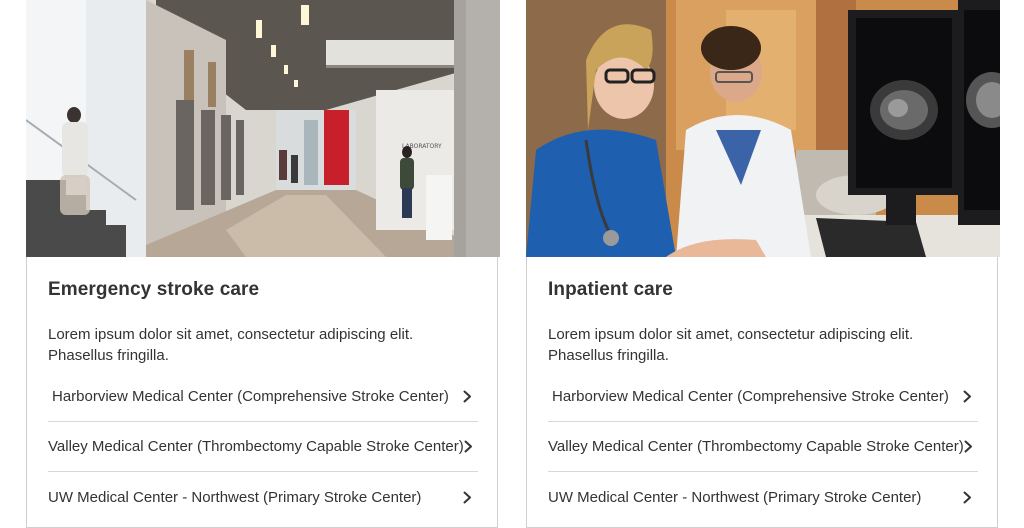 The width and height of the screenshot is (1024, 528). What do you see at coordinates (610, 289) in the screenshot?
I see `card-title: Inpatient care` at bounding box center [610, 289].